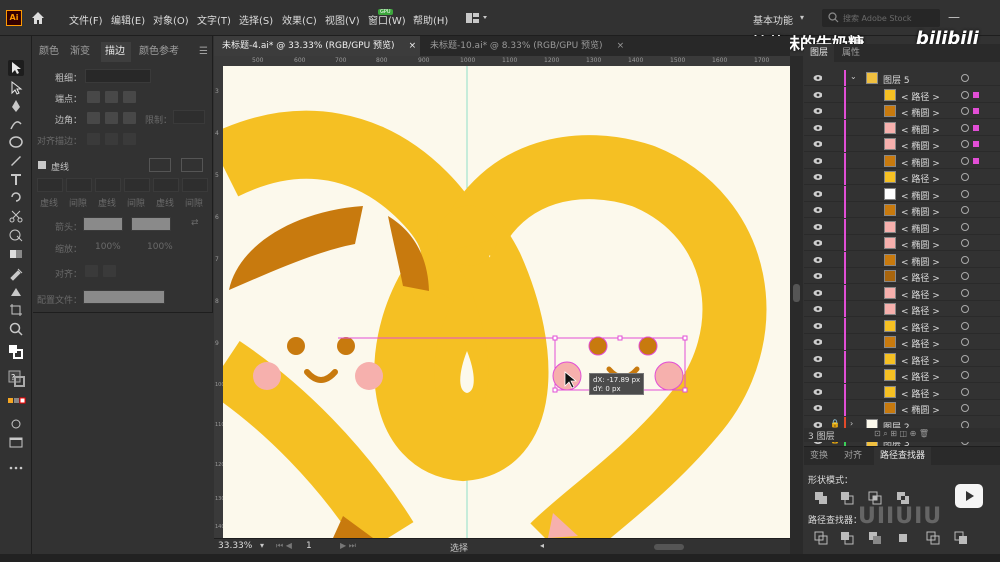 Image resolution: width=1000 pixels, height=562 pixels. Describe the element at coordinates (847, 538) in the screenshot. I see `trim-button` at that location.